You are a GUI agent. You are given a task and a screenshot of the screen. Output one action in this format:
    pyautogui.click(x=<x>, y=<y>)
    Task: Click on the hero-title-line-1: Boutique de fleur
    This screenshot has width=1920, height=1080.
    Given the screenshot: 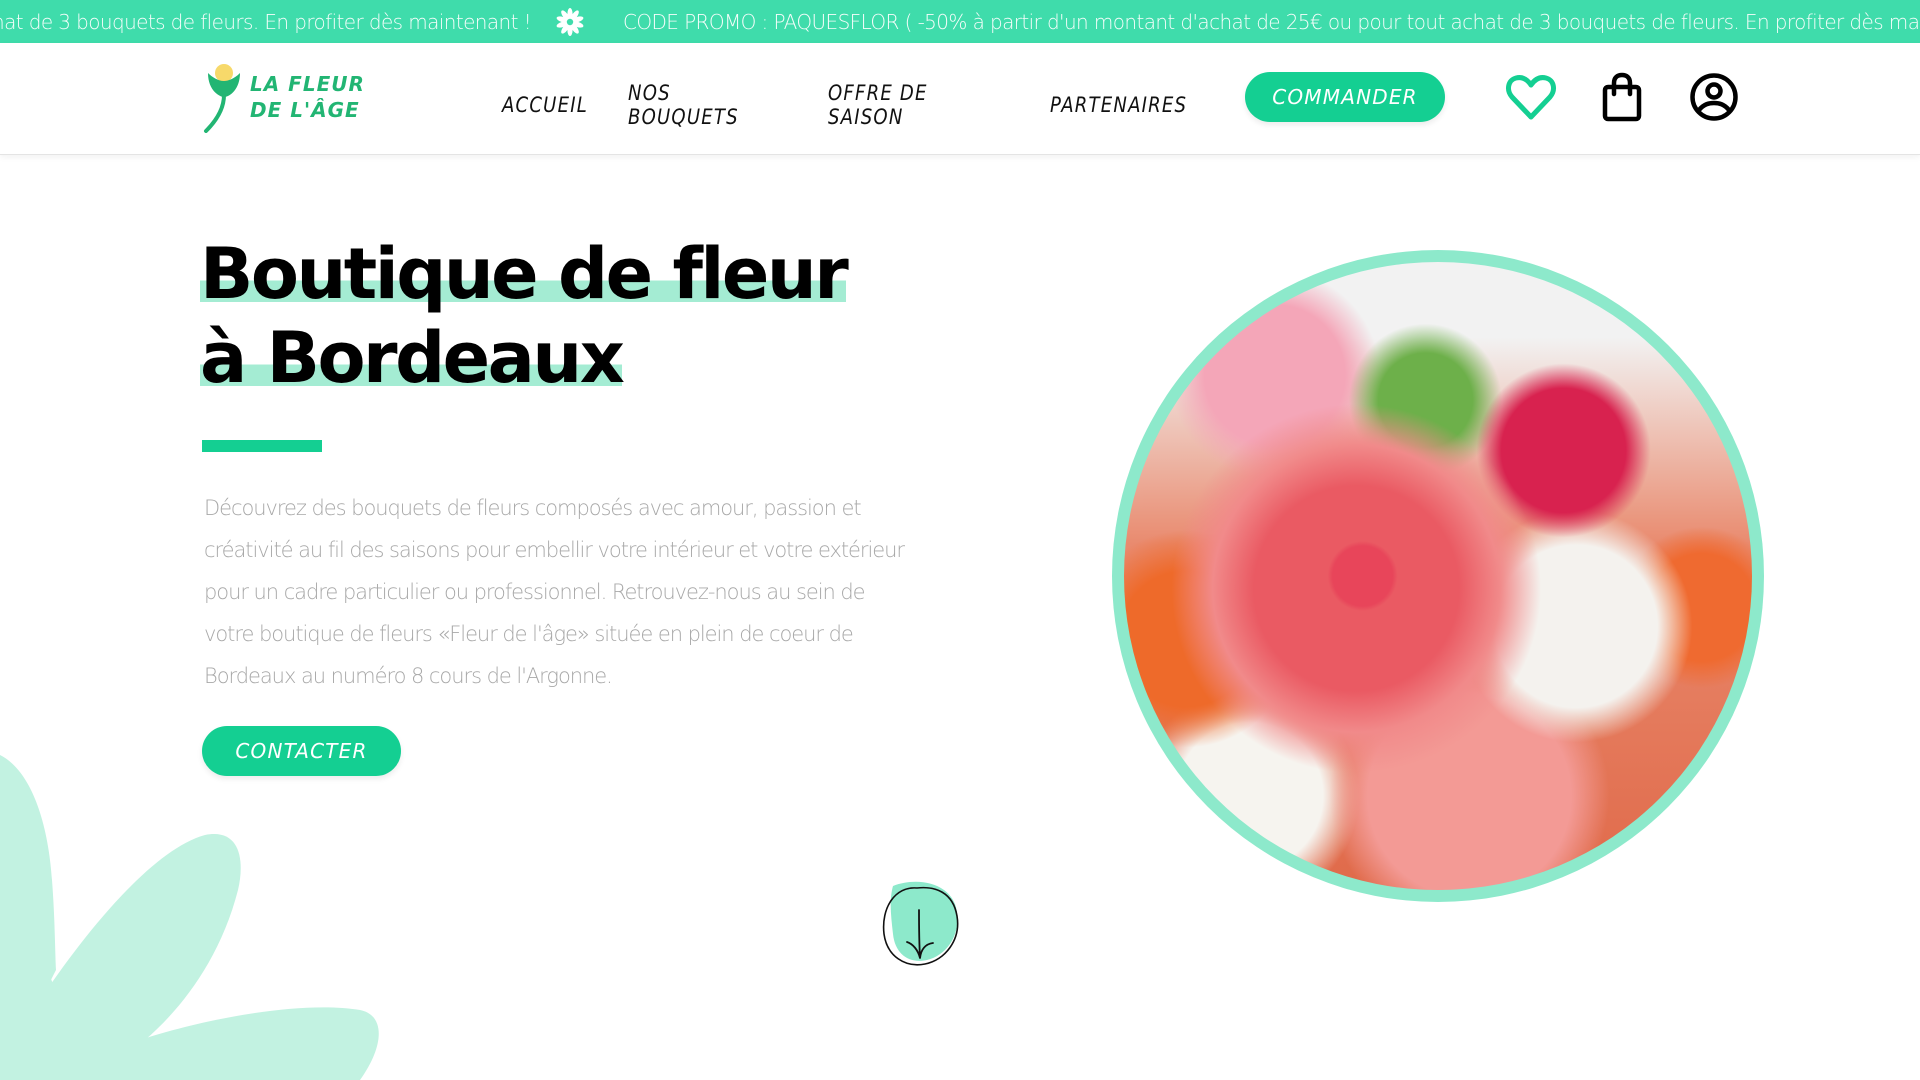 What is the action you would take?
    pyautogui.click(x=524, y=274)
    